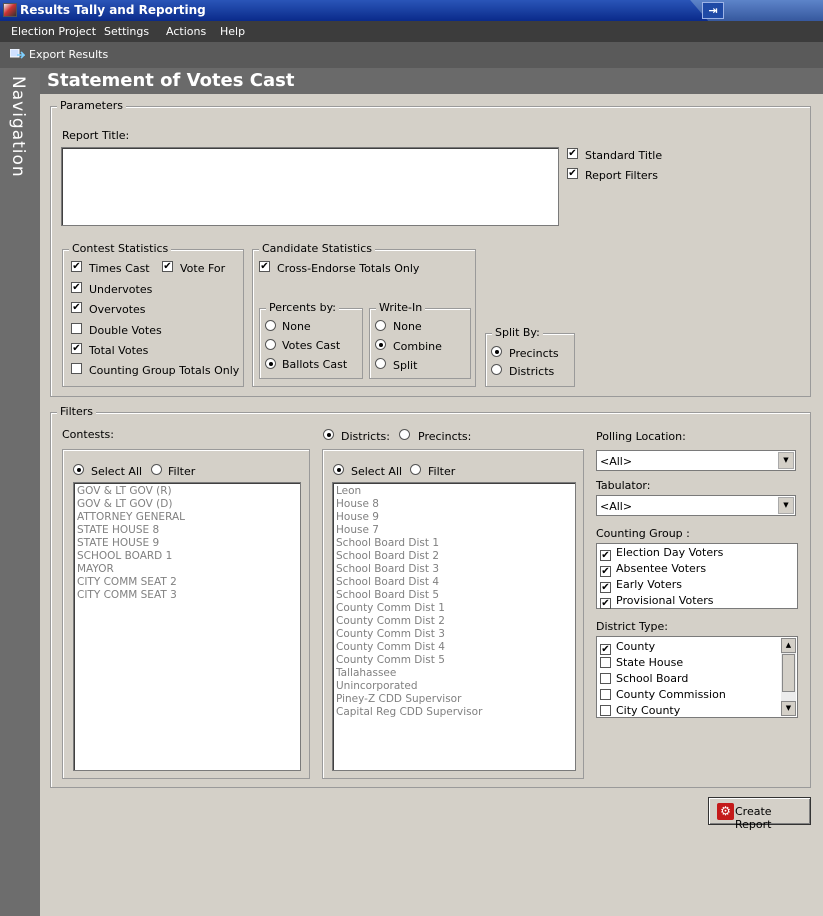  Describe the element at coordinates (270, 344) in the screenshot. I see `percents-votes-cast-radio` at that location.